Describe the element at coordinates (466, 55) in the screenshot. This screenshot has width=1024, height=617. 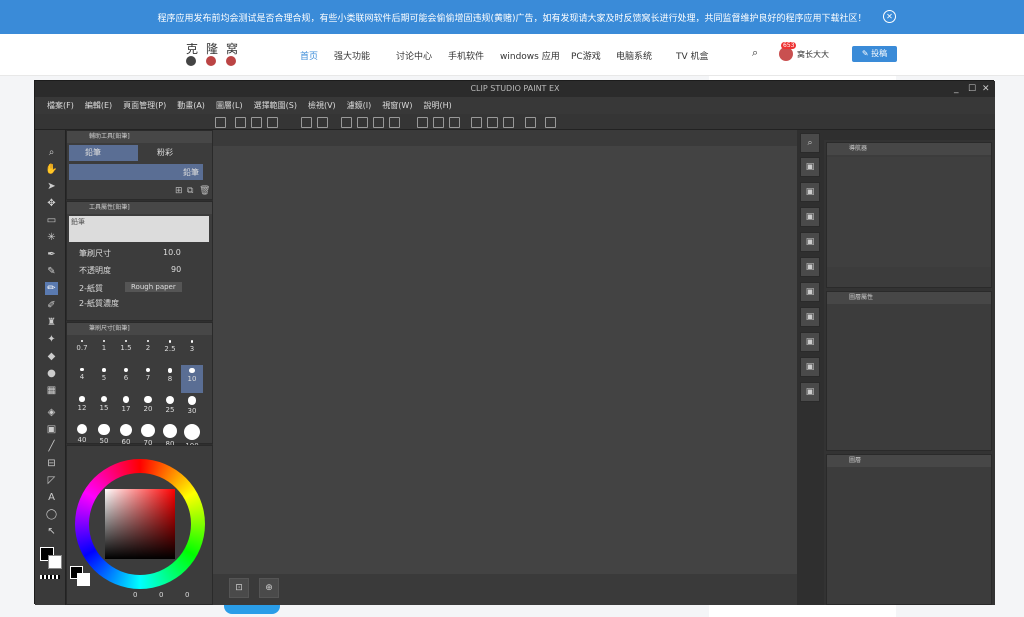
I see `nav-mobile: 手机软件` at that location.